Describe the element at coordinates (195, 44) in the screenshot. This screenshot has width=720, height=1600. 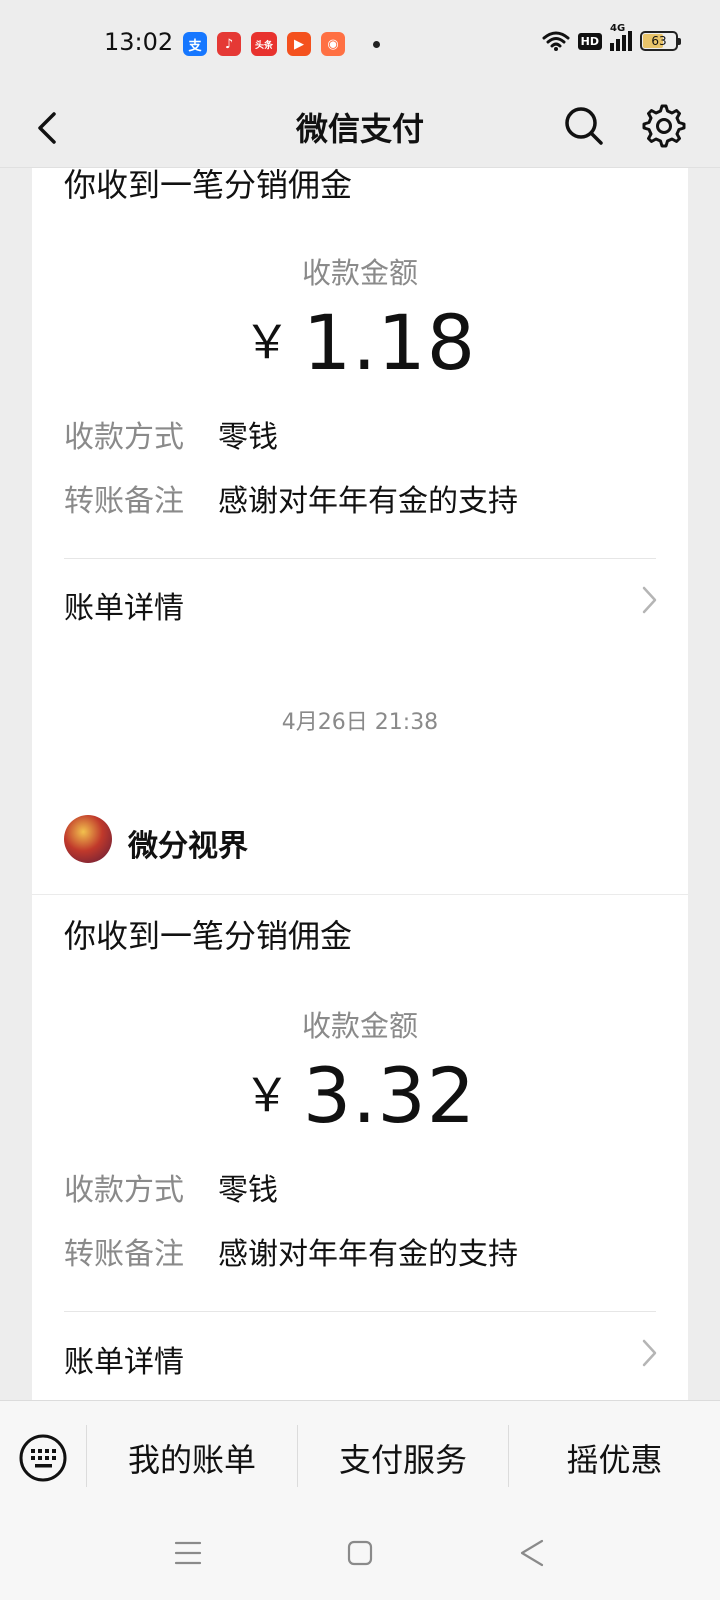
I see `alipay-icon: 支` at that location.